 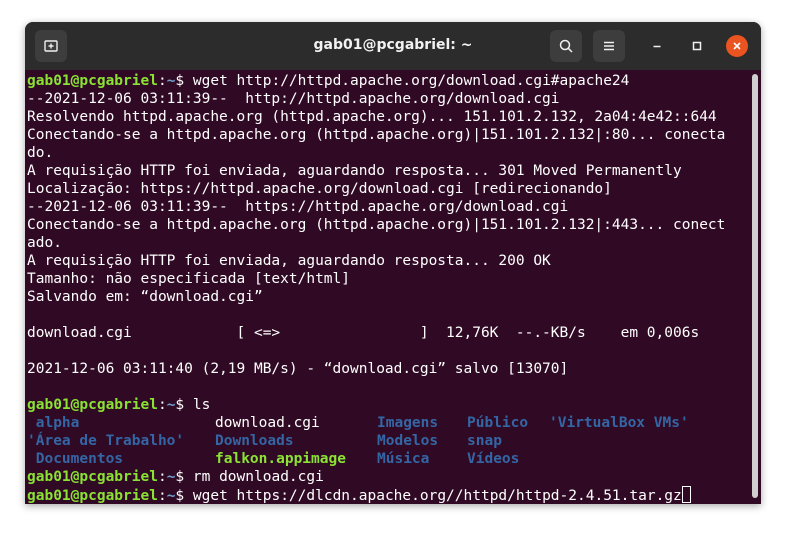 I want to click on ls-entry-directory: snap, so click(x=484, y=441).